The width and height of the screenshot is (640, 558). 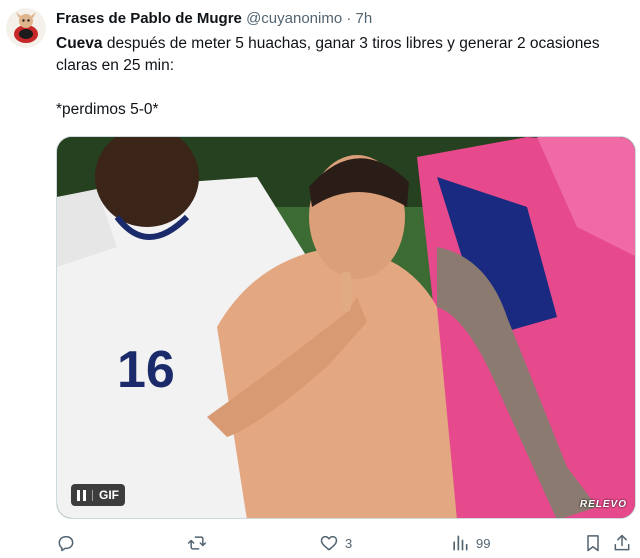 I want to click on share-button, so click(x=622, y=543).